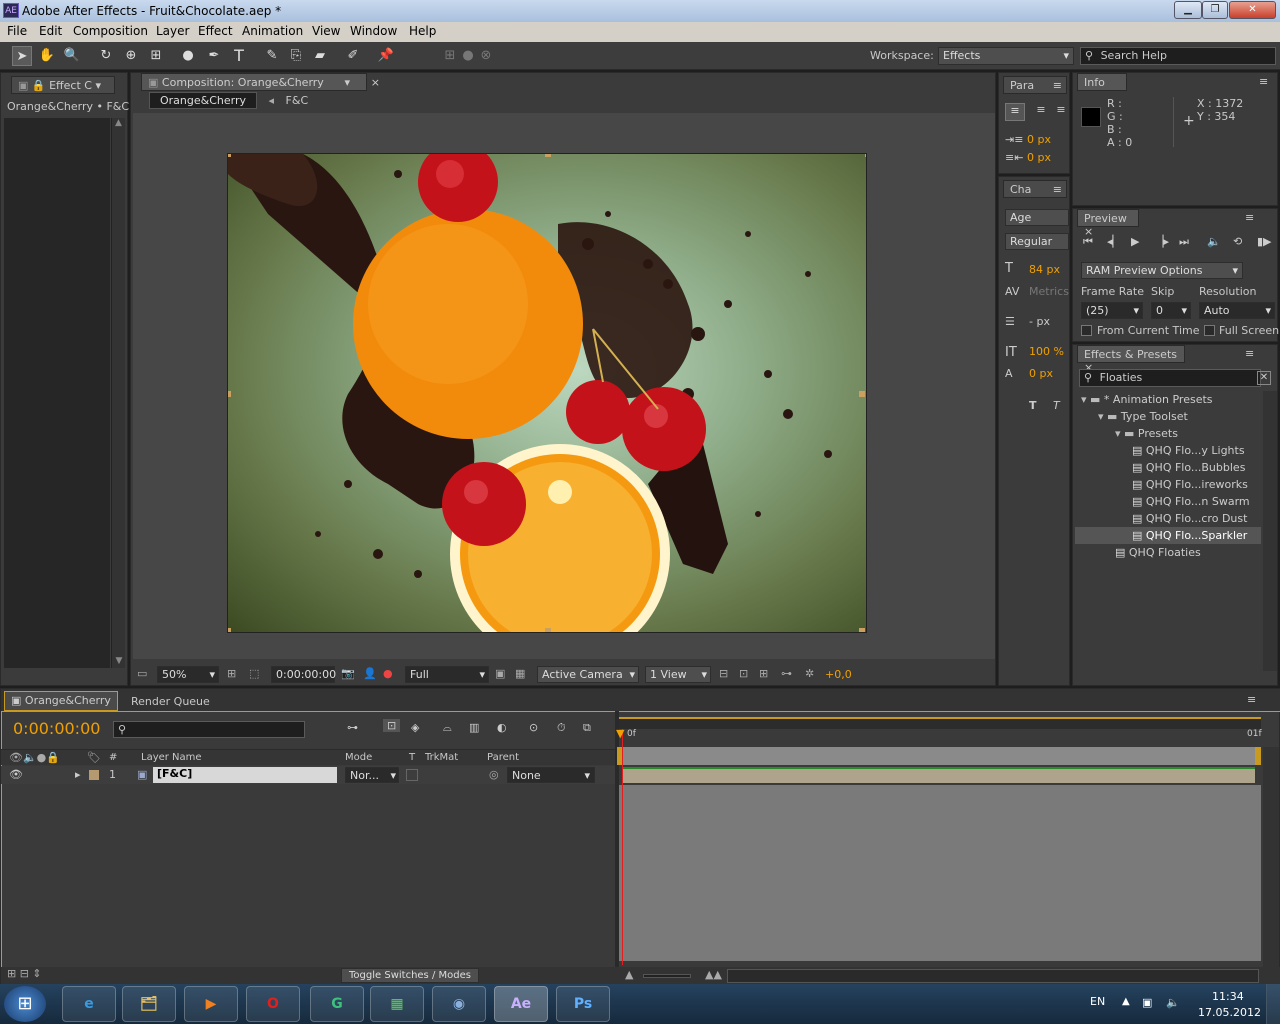 This screenshot has width=1280, height=1024. I want to click on menu-animation: Animation, so click(272, 31).